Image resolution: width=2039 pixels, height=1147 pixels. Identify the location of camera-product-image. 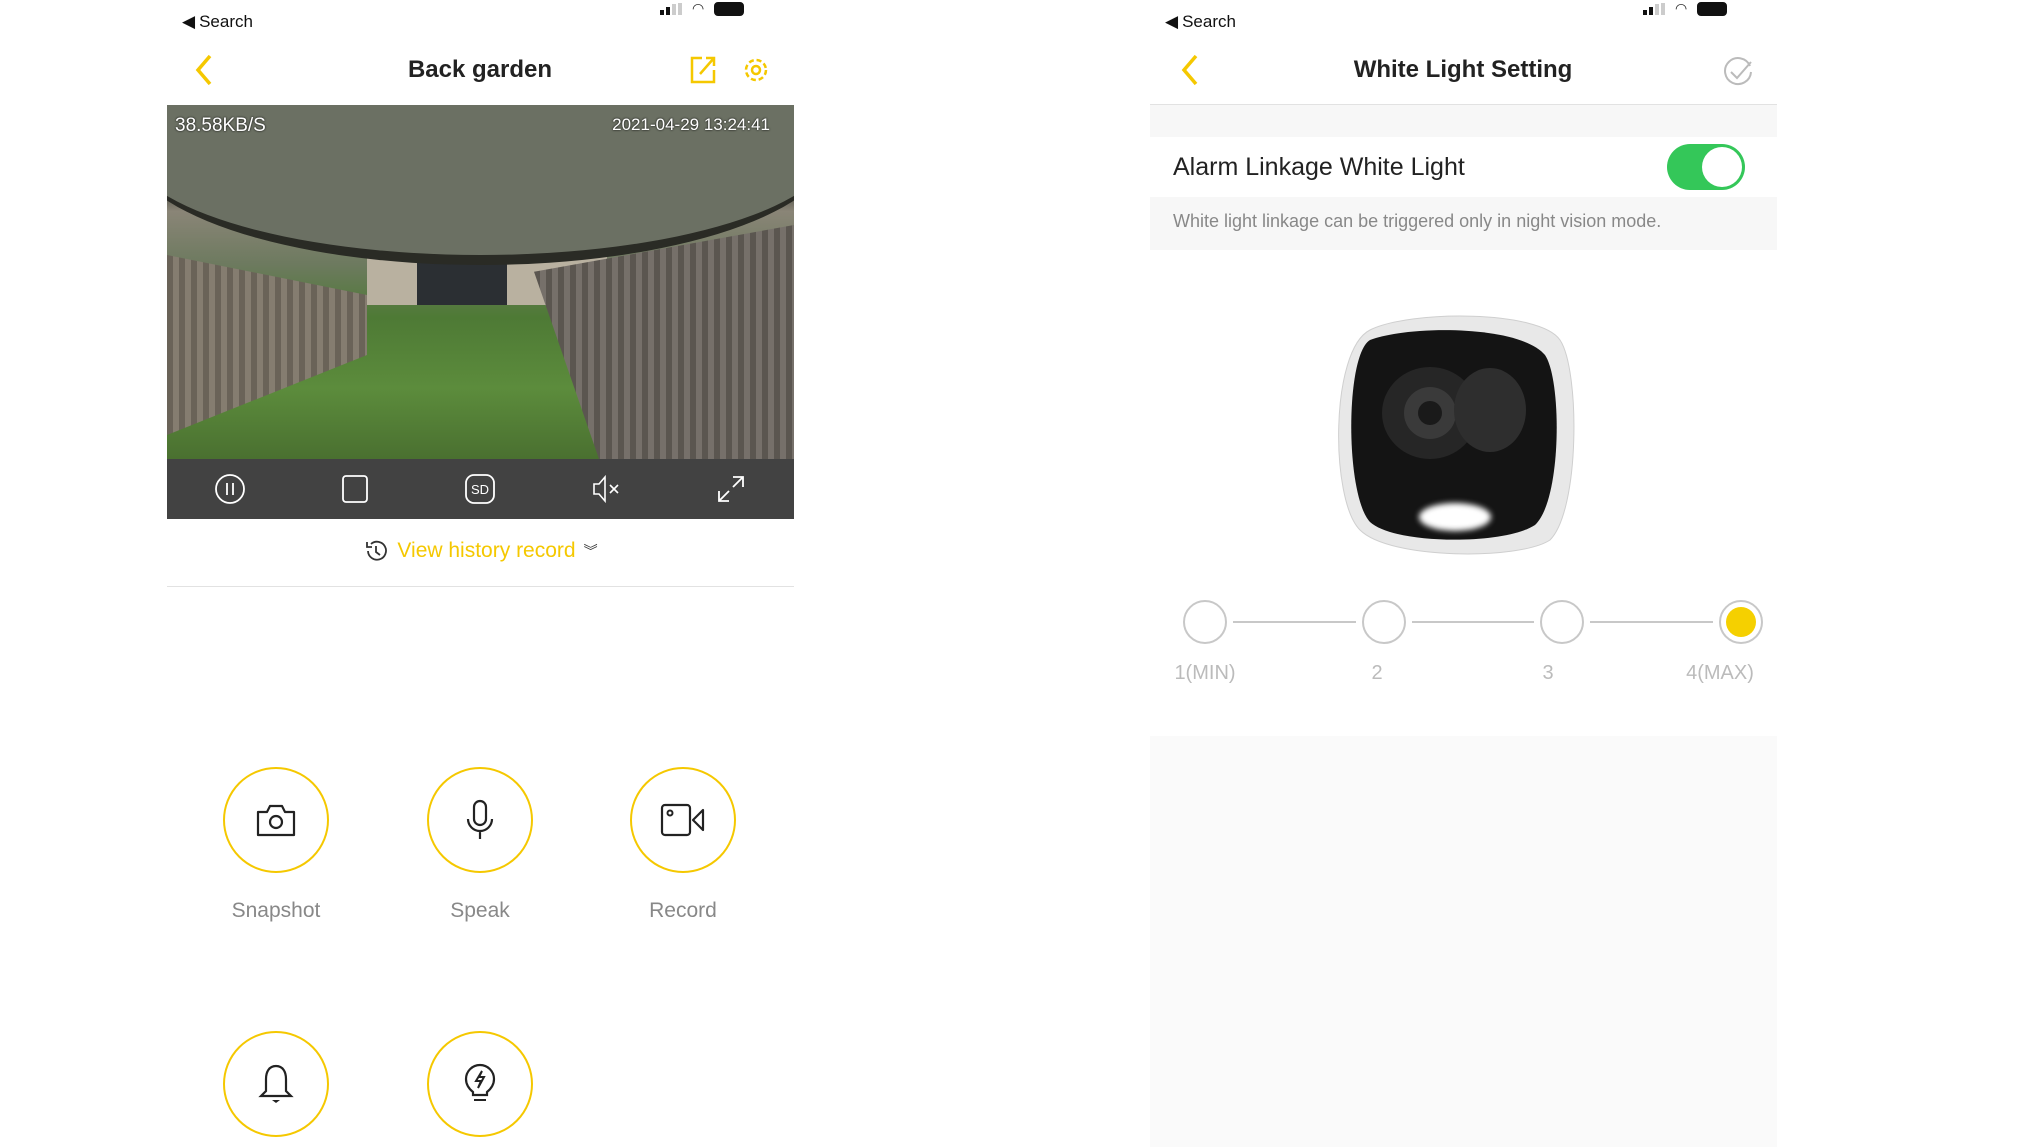
(1465, 437).